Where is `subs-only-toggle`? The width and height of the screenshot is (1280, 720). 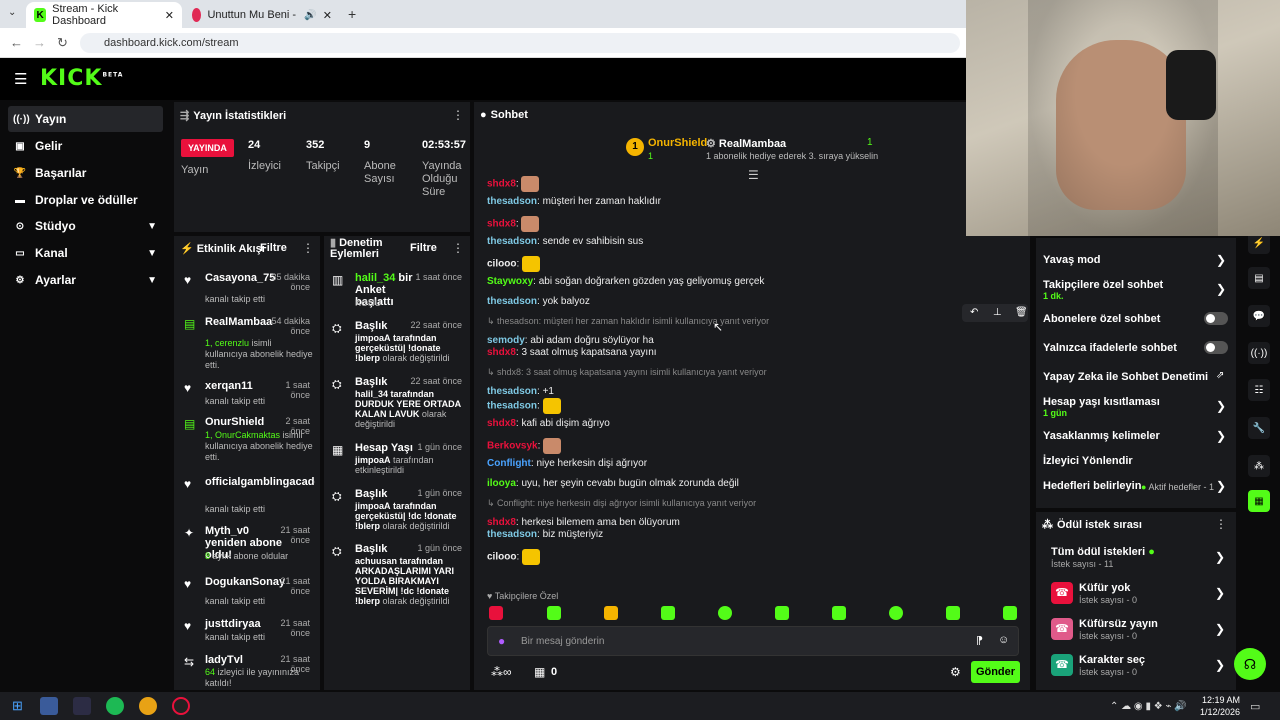
subs-only-toggle is located at coordinates (1216, 318).